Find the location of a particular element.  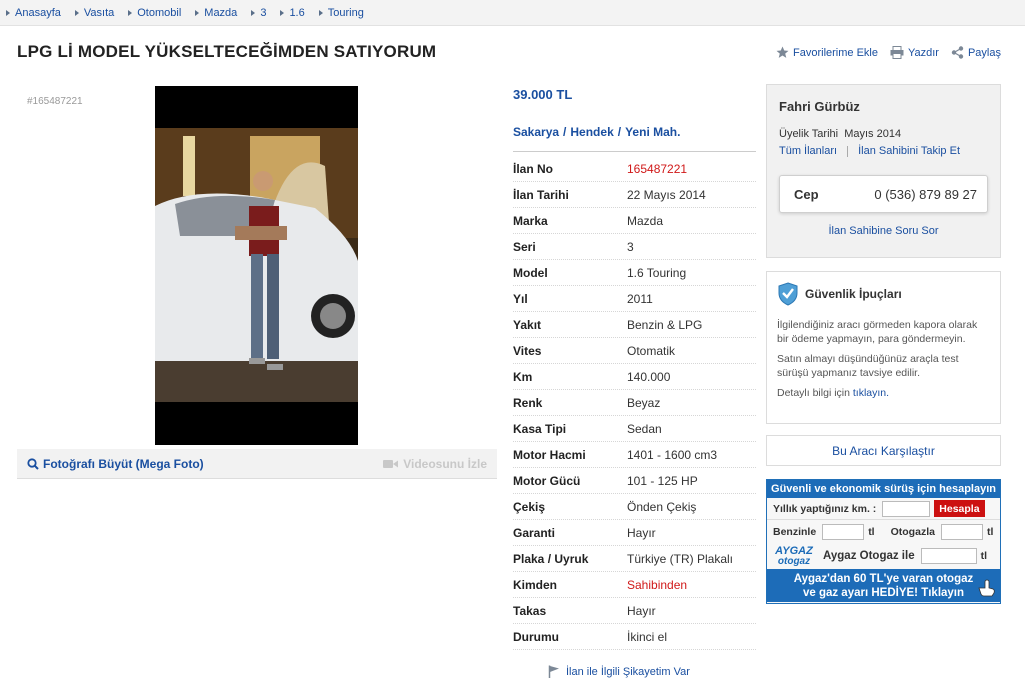

detail-label: Durumu is located at coordinates (536, 636).